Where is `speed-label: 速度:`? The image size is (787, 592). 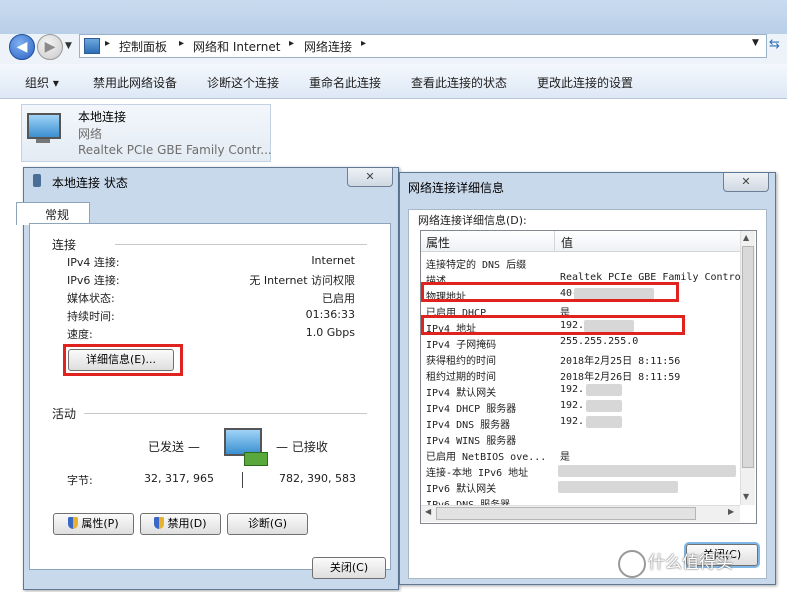
speed-label: 速度: is located at coordinates (80, 334).